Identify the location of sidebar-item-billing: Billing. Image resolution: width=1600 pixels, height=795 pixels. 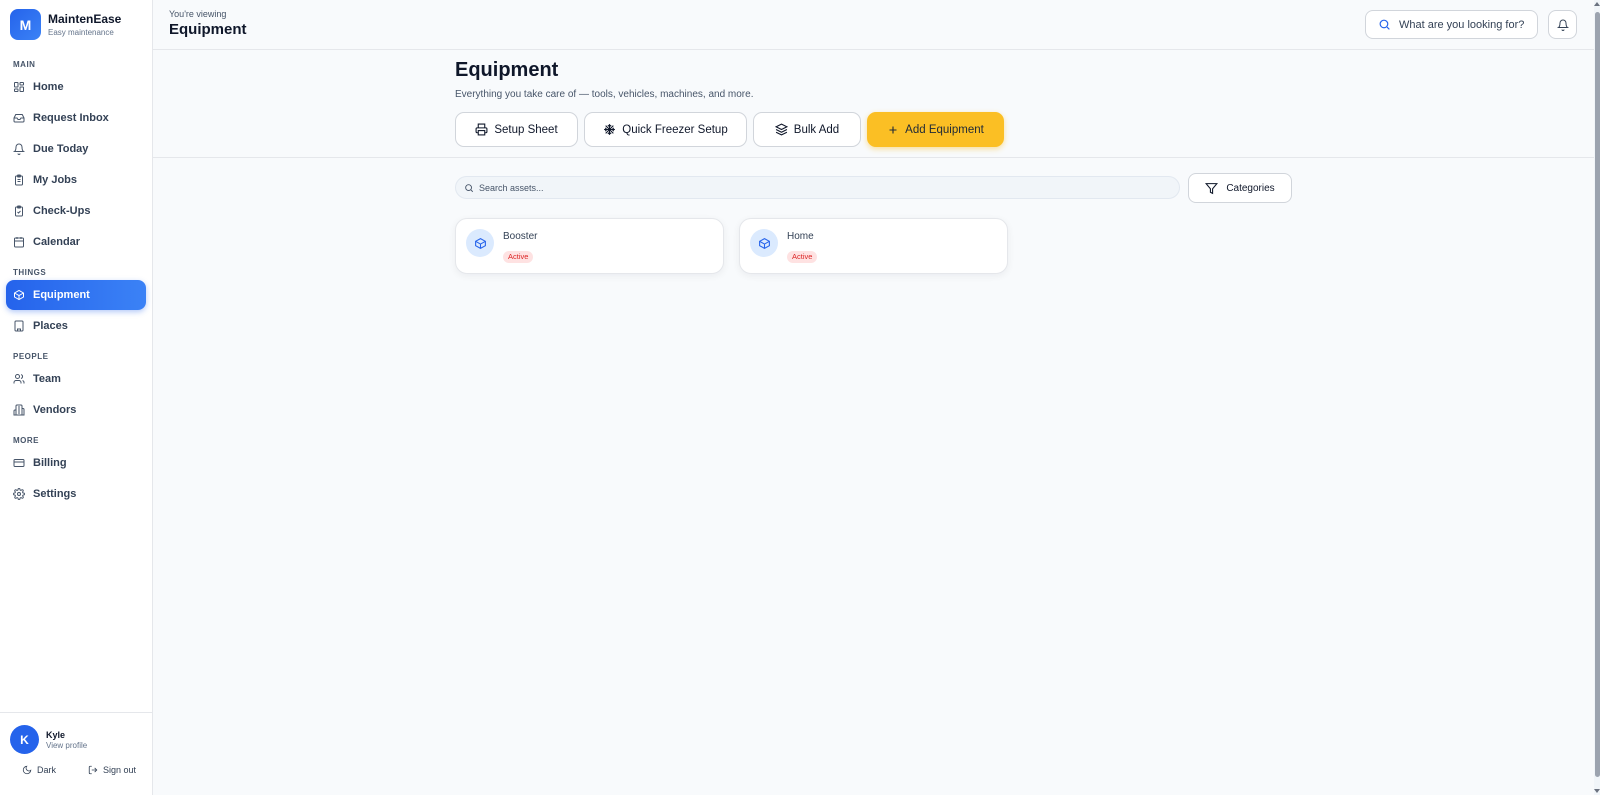
(76, 463).